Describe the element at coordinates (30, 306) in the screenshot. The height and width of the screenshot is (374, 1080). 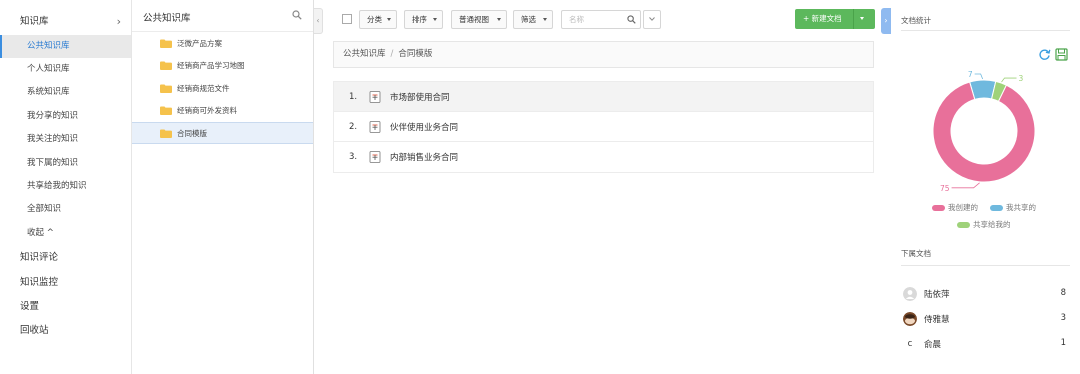
I see `nav-item-label: 设置` at that location.